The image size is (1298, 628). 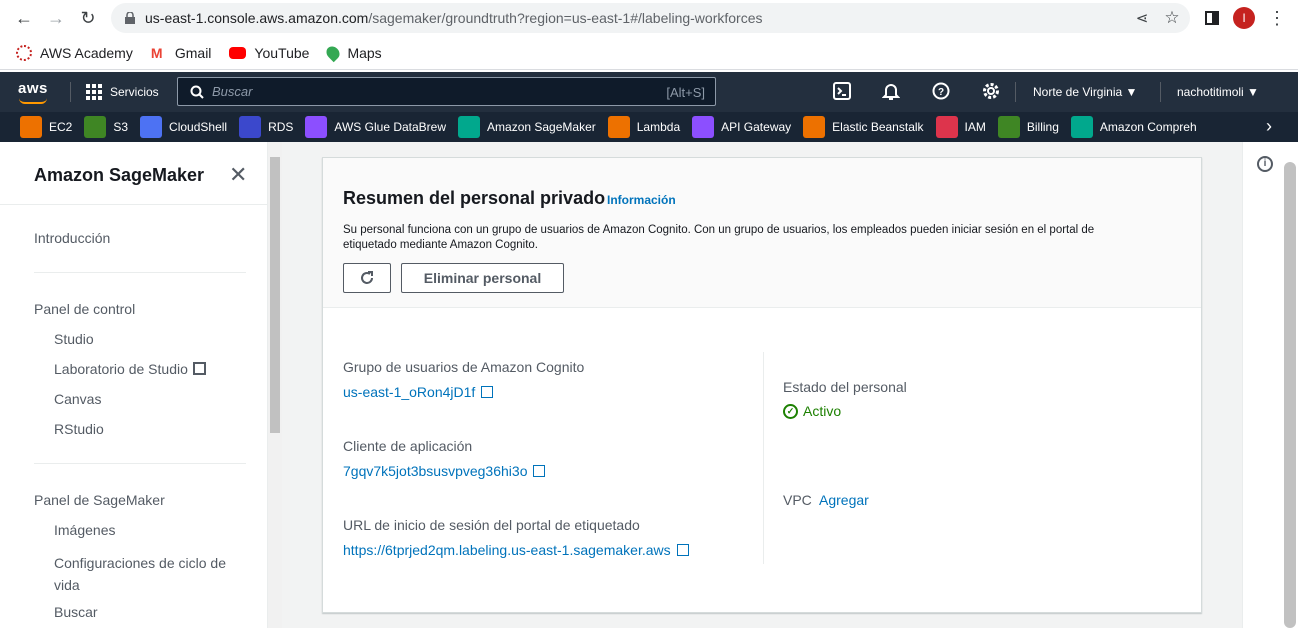 What do you see at coordinates (72, 238) in the screenshot?
I see `sidebar-item-intro: Introducción` at bounding box center [72, 238].